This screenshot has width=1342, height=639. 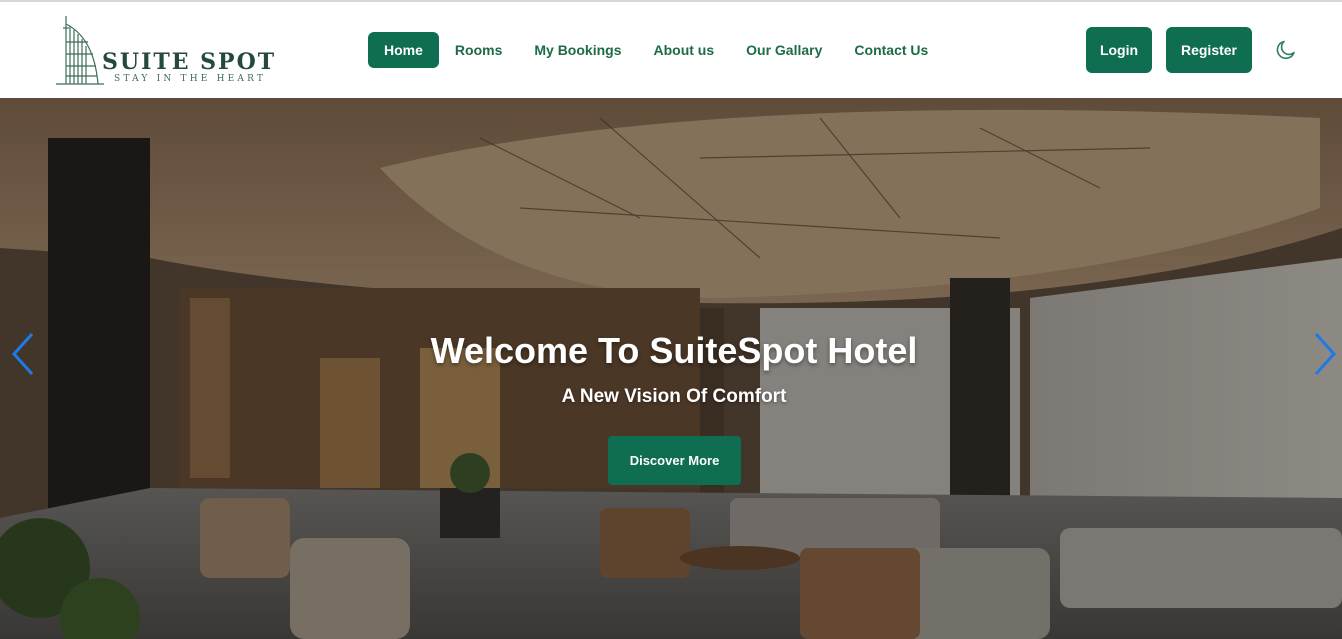 What do you see at coordinates (1119, 50) in the screenshot?
I see `login-button: Login` at bounding box center [1119, 50].